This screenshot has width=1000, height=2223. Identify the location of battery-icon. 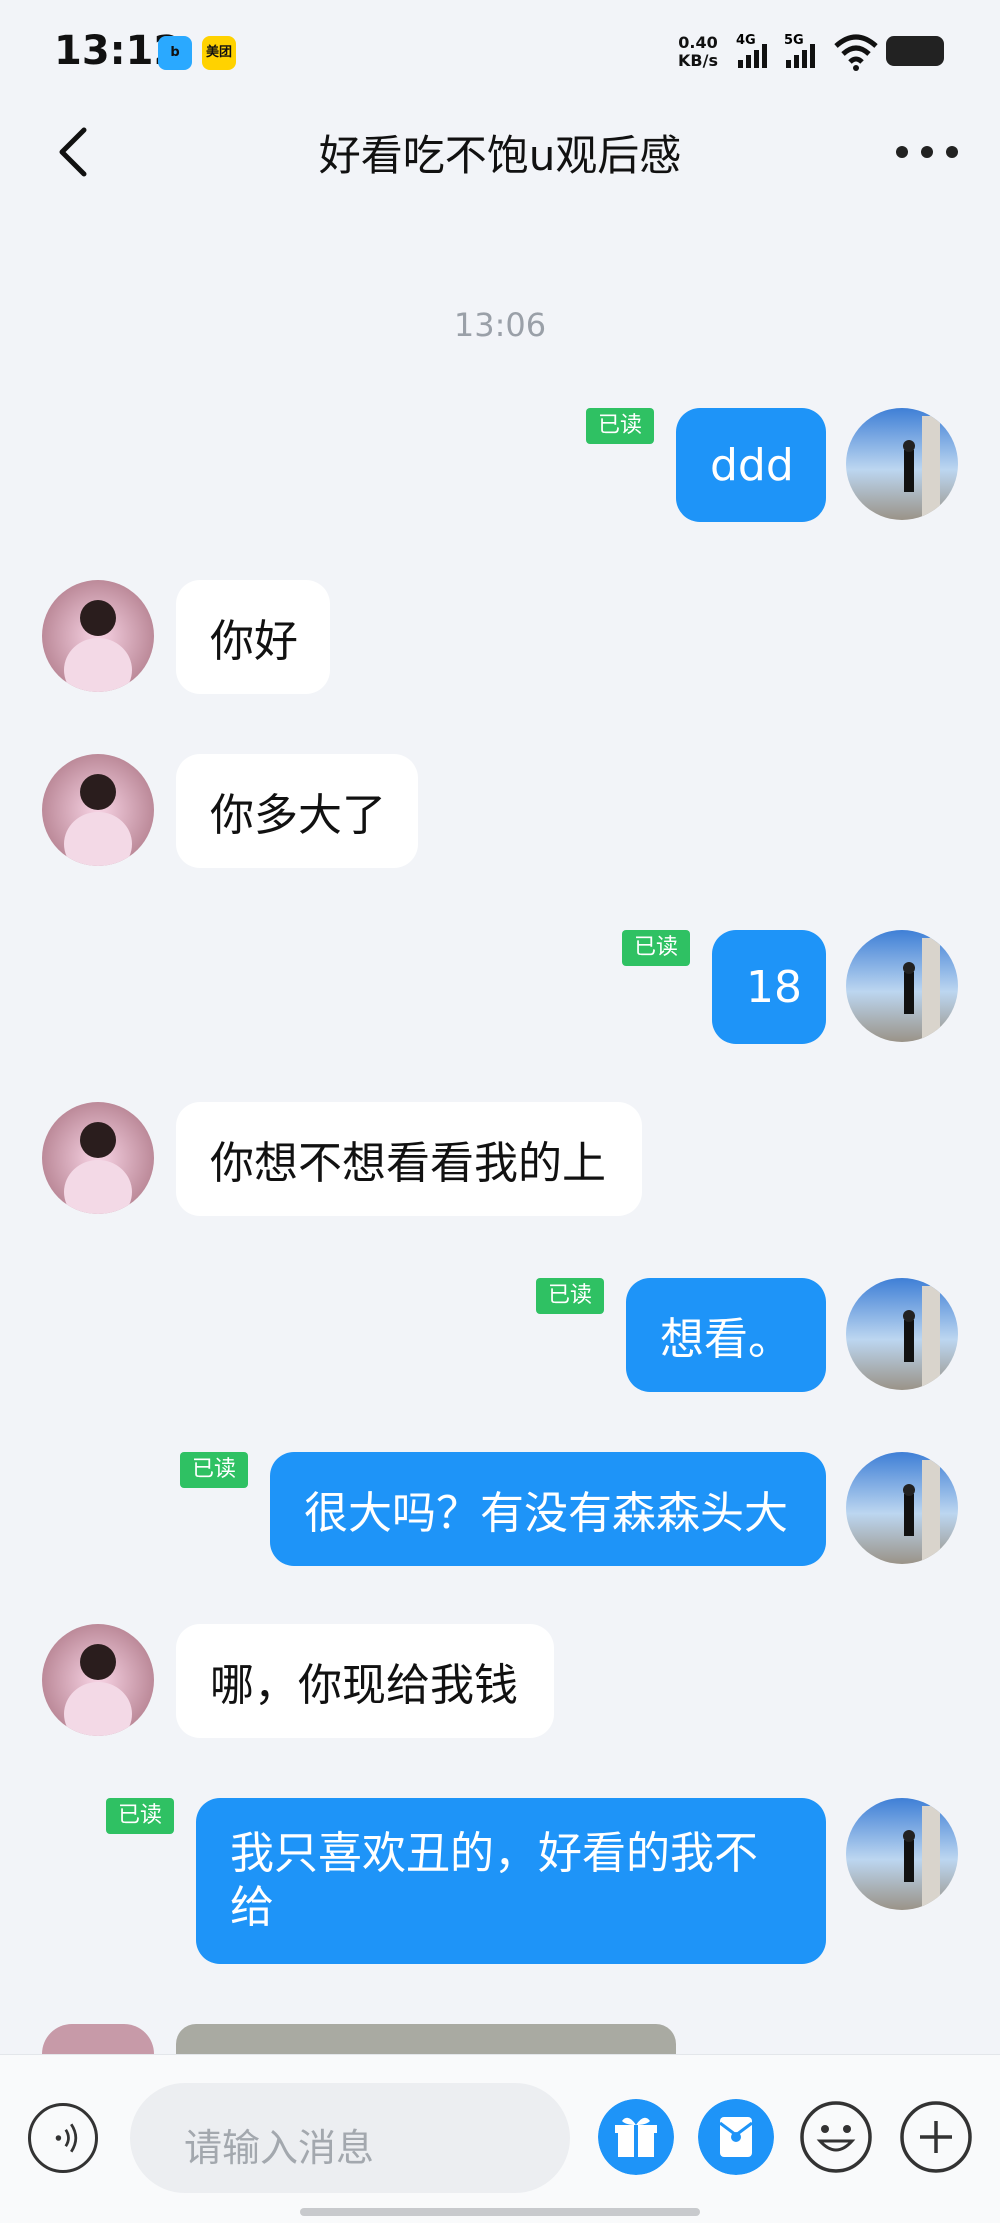
(915, 51).